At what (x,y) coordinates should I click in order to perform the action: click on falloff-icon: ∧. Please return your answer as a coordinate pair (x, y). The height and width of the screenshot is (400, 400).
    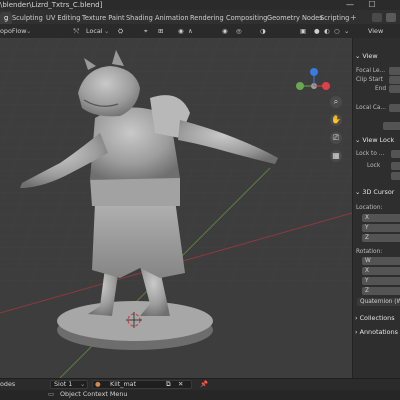
    Looking at the image, I should click on (190, 31).